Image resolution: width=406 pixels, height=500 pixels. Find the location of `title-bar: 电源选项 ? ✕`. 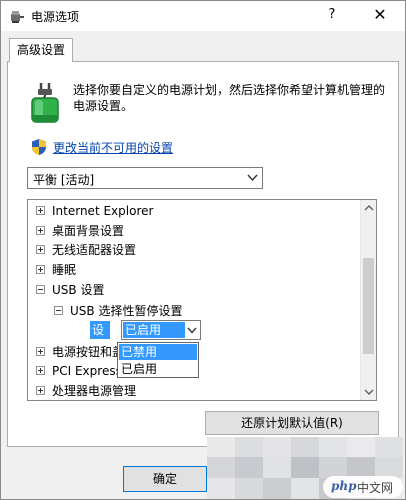

title-bar: 电源选项 ? ✕ is located at coordinates (203, 16).